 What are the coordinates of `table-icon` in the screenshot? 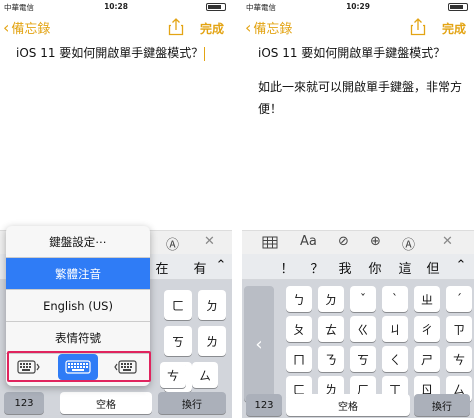 It's located at (270, 242).